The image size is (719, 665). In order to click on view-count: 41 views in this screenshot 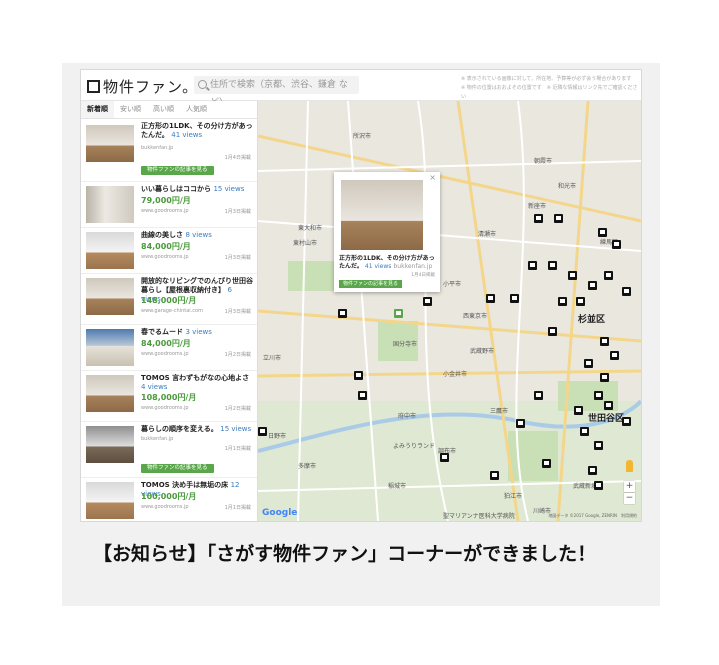, I will do `click(187, 135)`.